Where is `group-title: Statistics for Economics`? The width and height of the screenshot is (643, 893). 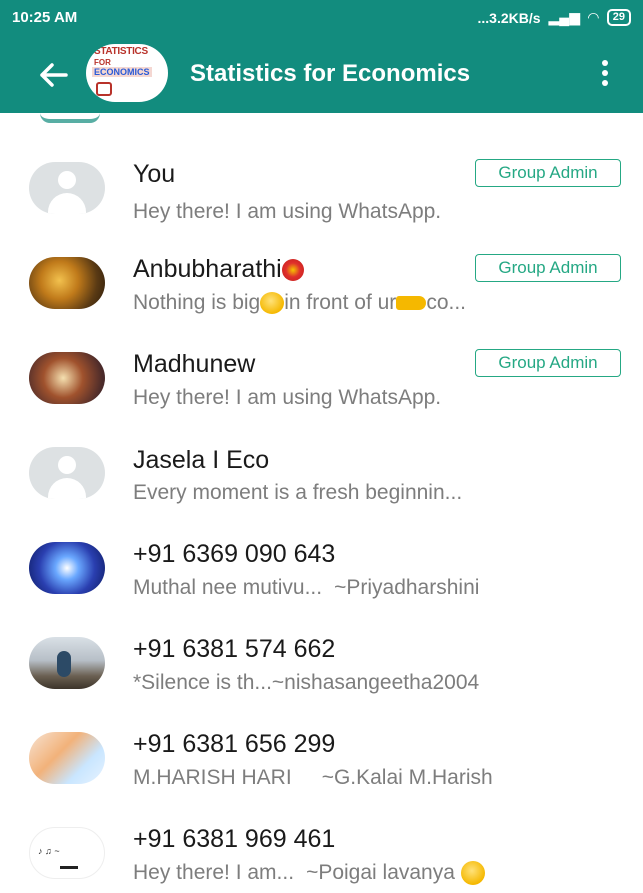 group-title: Statistics for Economics is located at coordinates (330, 74).